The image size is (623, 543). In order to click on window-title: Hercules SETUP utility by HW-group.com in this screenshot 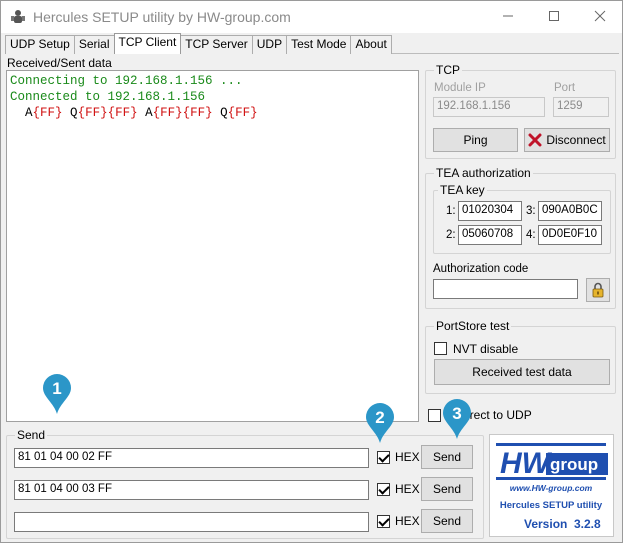, I will do `click(162, 17)`.